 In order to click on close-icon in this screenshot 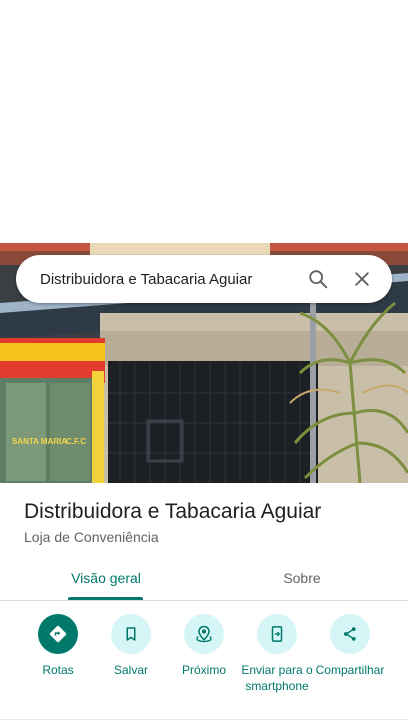, I will do `click(362, 279)`.